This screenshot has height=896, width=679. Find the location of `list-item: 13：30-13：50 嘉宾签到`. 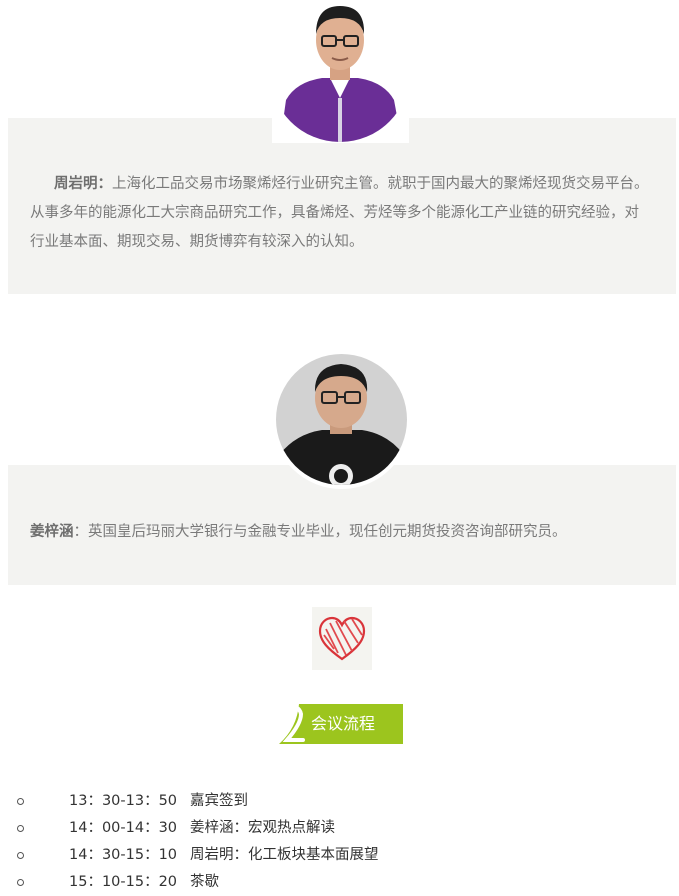

list-item: 13：30-13：50 嘉宾签到 is located at coordinates (339, 801).